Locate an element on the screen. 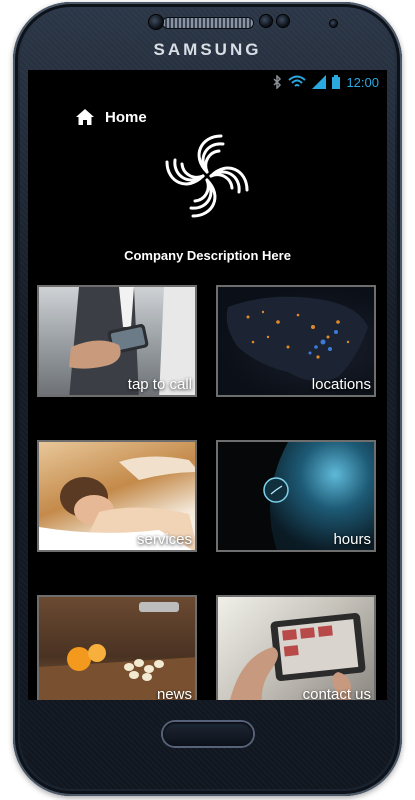 This screenshot has width=415, height=800. wifi-icon is located at coordinates (297, 81).